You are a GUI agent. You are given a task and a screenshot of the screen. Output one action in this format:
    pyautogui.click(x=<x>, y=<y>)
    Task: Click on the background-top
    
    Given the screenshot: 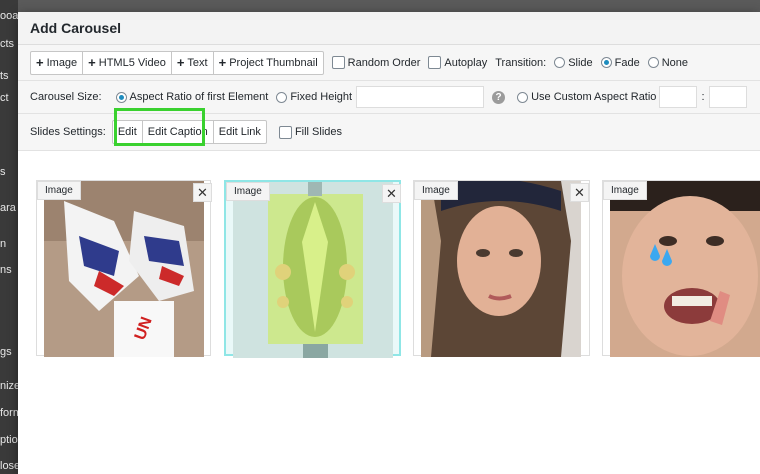 What is the action you would take?
    pyautogui.click(x=380, y=6)
    